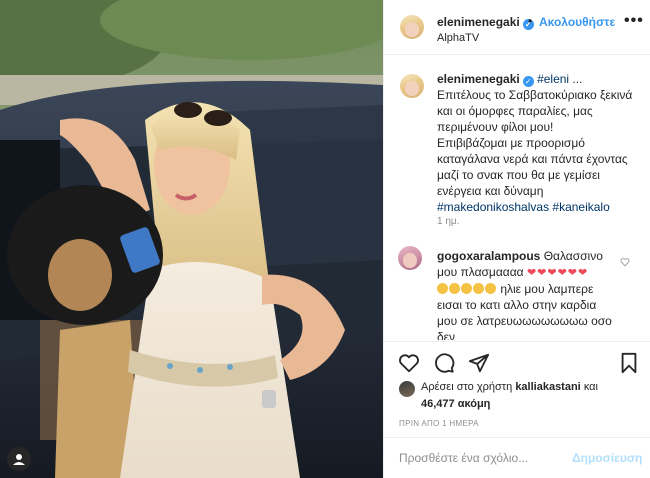 The image size is (650, 478). I want to click on caption-username: elenimenegaki, so click(478, 79).